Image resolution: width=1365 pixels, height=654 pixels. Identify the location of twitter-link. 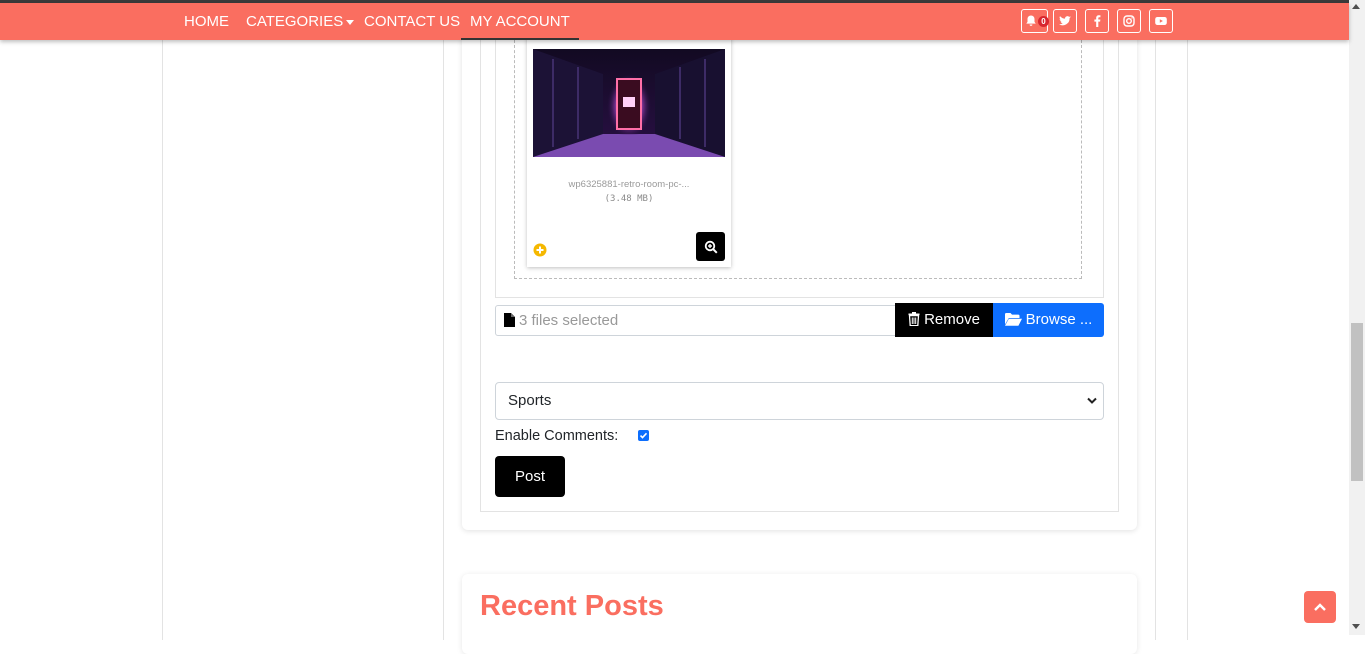
(1065, 21).